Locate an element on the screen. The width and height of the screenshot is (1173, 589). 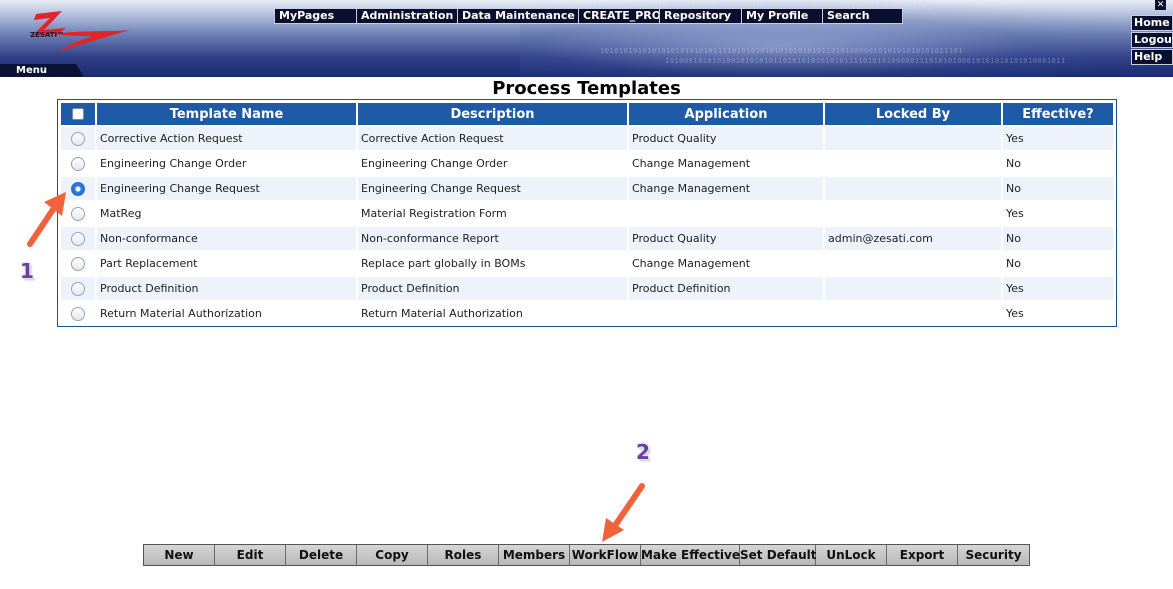
column-locked-by: Locked By is located at coordinates (913, 114).